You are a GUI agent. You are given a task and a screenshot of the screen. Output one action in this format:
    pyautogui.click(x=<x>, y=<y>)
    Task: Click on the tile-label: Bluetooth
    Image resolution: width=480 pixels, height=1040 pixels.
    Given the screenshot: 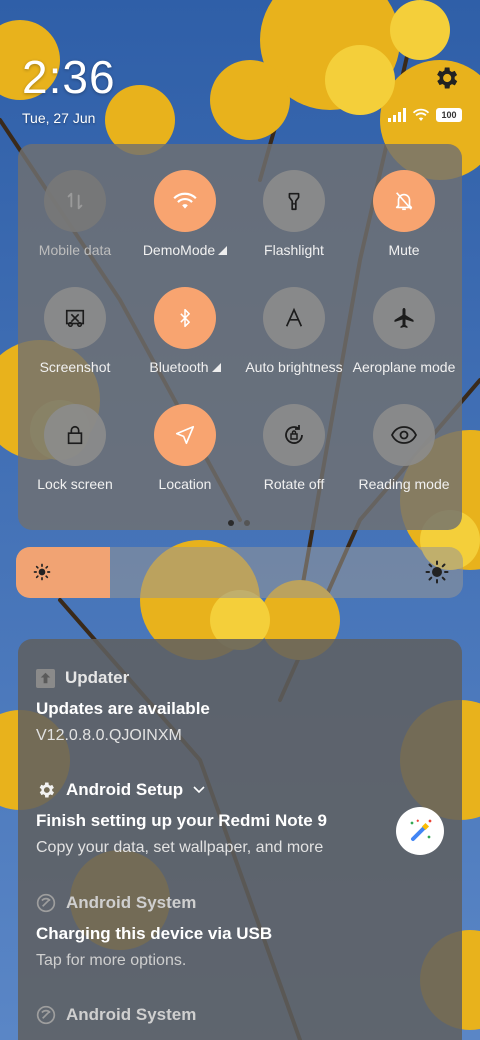 What is the action you would take?
    pyautogui.click(x=185, y=367)
    